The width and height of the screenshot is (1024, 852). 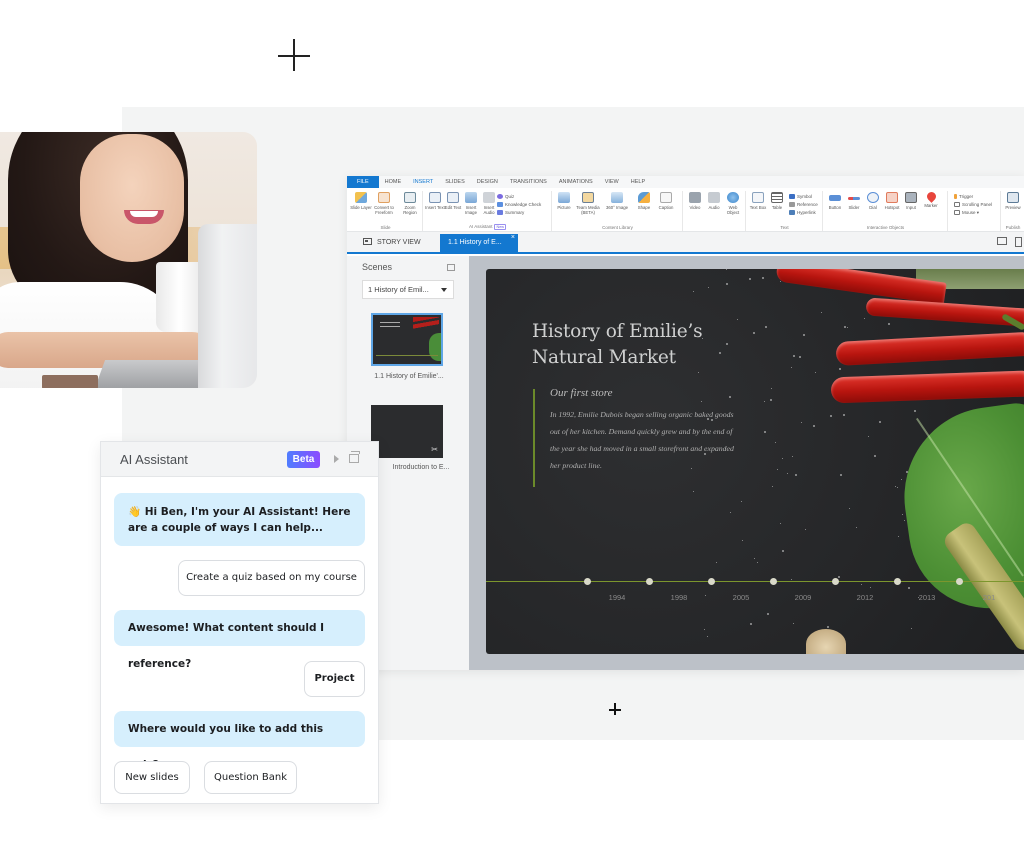 What do you see at coordinates (733, 203) in the screenshot?
I see `web-object-button: Web Object` at bounding box center [733, 203].